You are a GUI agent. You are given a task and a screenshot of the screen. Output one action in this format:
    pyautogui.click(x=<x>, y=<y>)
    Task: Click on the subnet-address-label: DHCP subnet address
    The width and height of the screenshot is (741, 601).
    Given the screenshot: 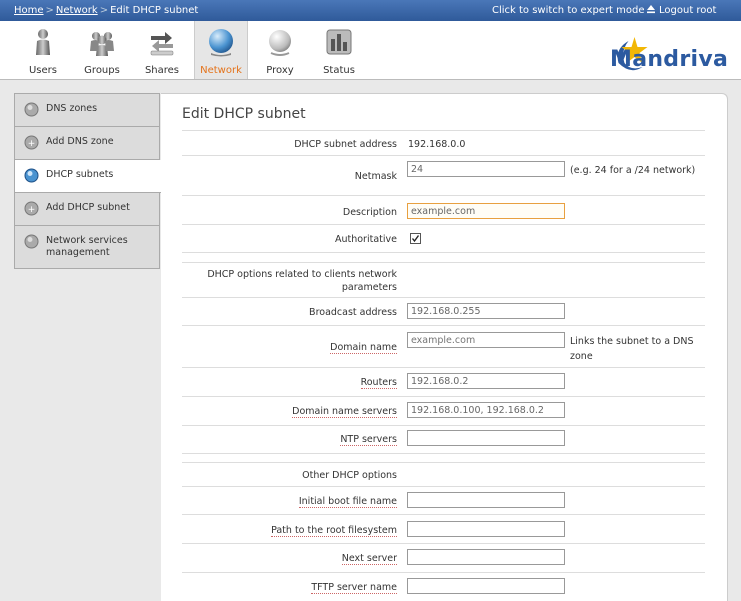 What is the action you would take?
    pyautogui.click(x=345, y=144)
    